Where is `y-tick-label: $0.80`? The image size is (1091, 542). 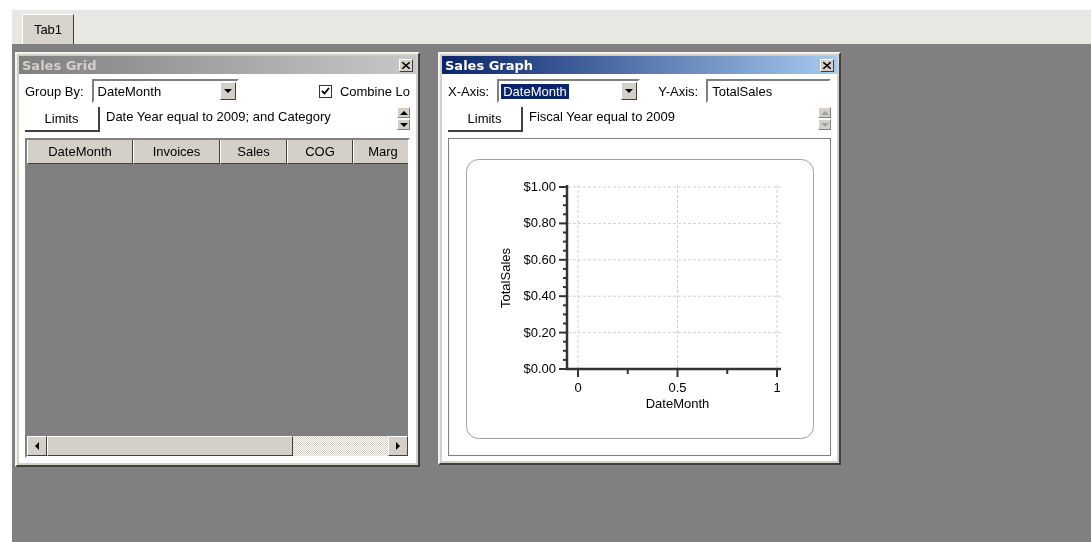
y-tick-label: $0.80 is located at coordinates (539, 223).